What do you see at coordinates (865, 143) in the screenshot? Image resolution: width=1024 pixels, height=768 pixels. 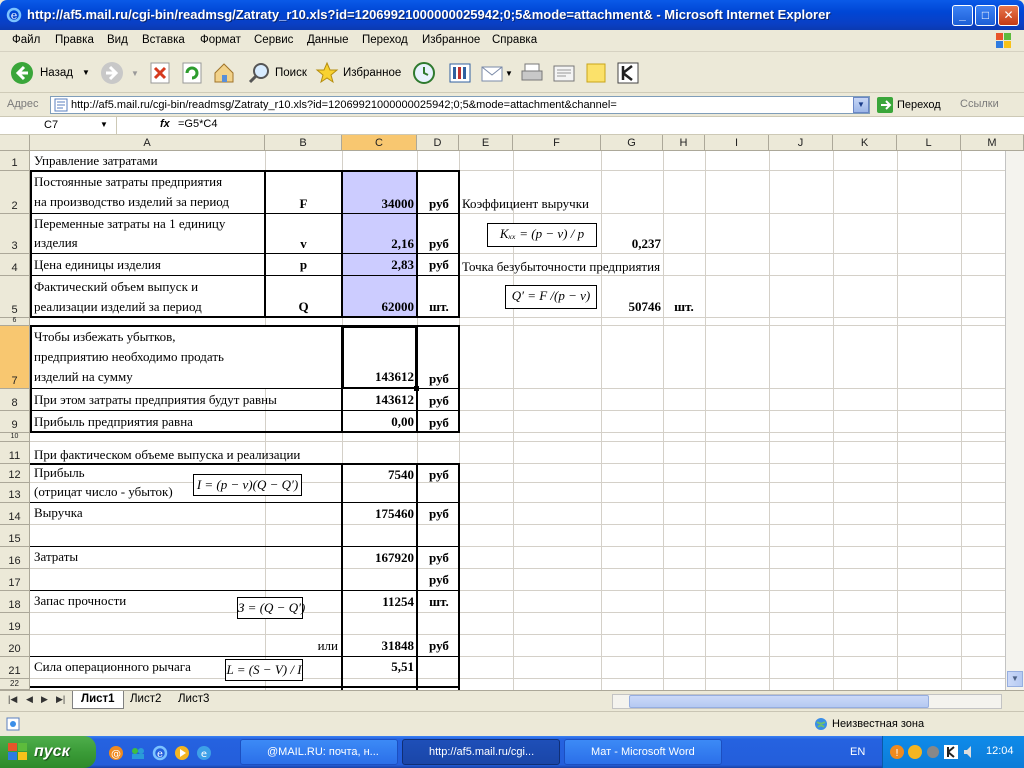 I see `col-header-k: K` at bounding box center [865, 143].